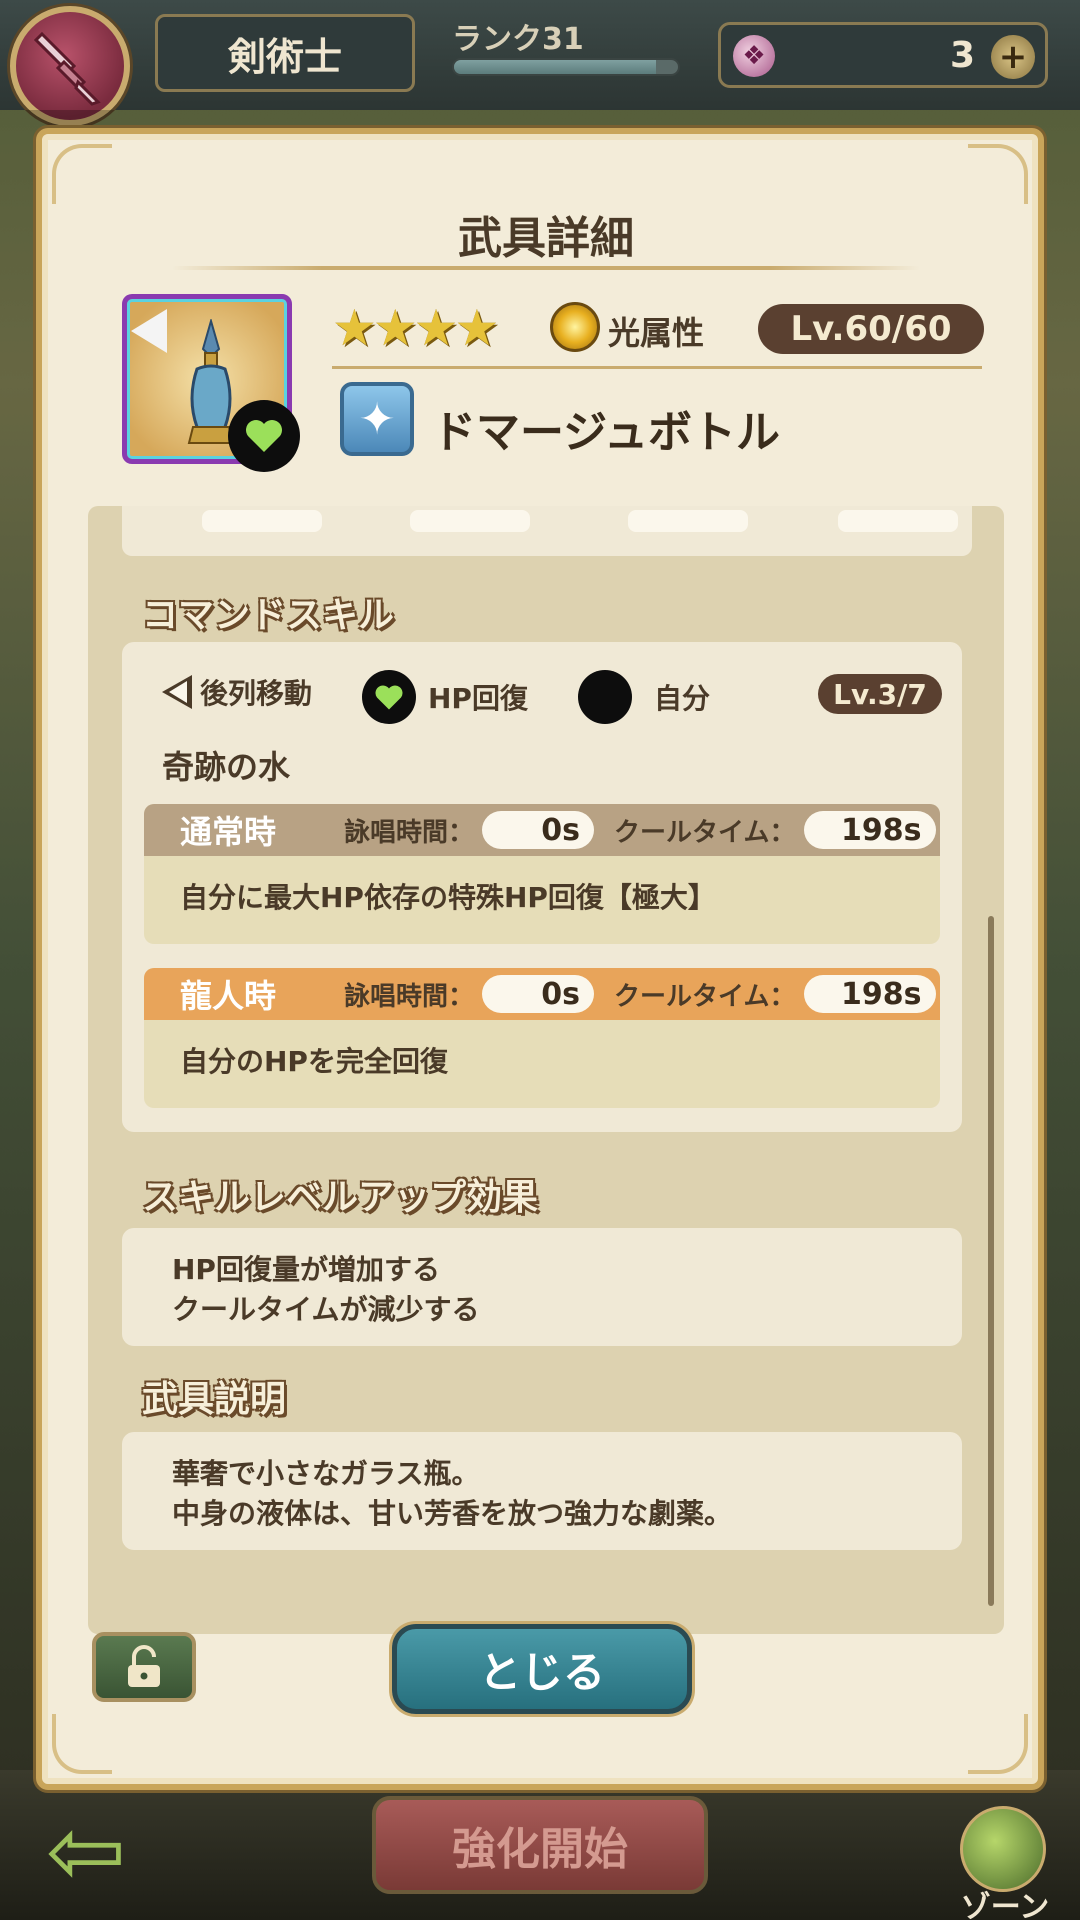 The image size is (1080, 1920). Describe the element at coordinates (754, 56) in the screenshot. I see `stone-icon: ❖` at that location.